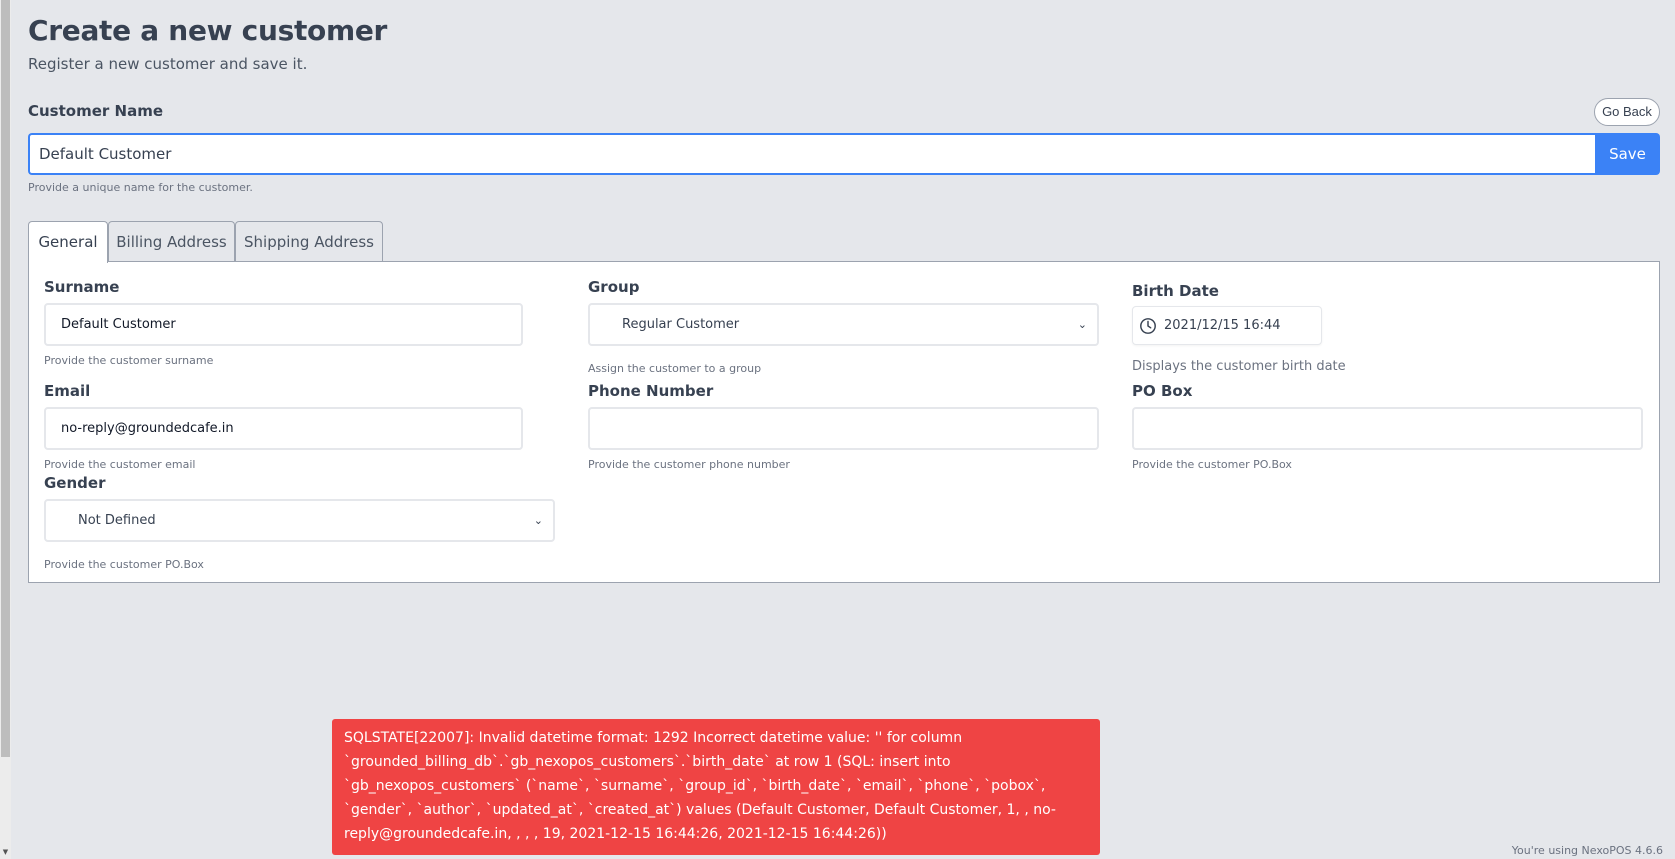 The height and width of the screenshot is (859, 1675). I want to click on customer-name-help: Provide a unique name for the customer., so click(140, 187).